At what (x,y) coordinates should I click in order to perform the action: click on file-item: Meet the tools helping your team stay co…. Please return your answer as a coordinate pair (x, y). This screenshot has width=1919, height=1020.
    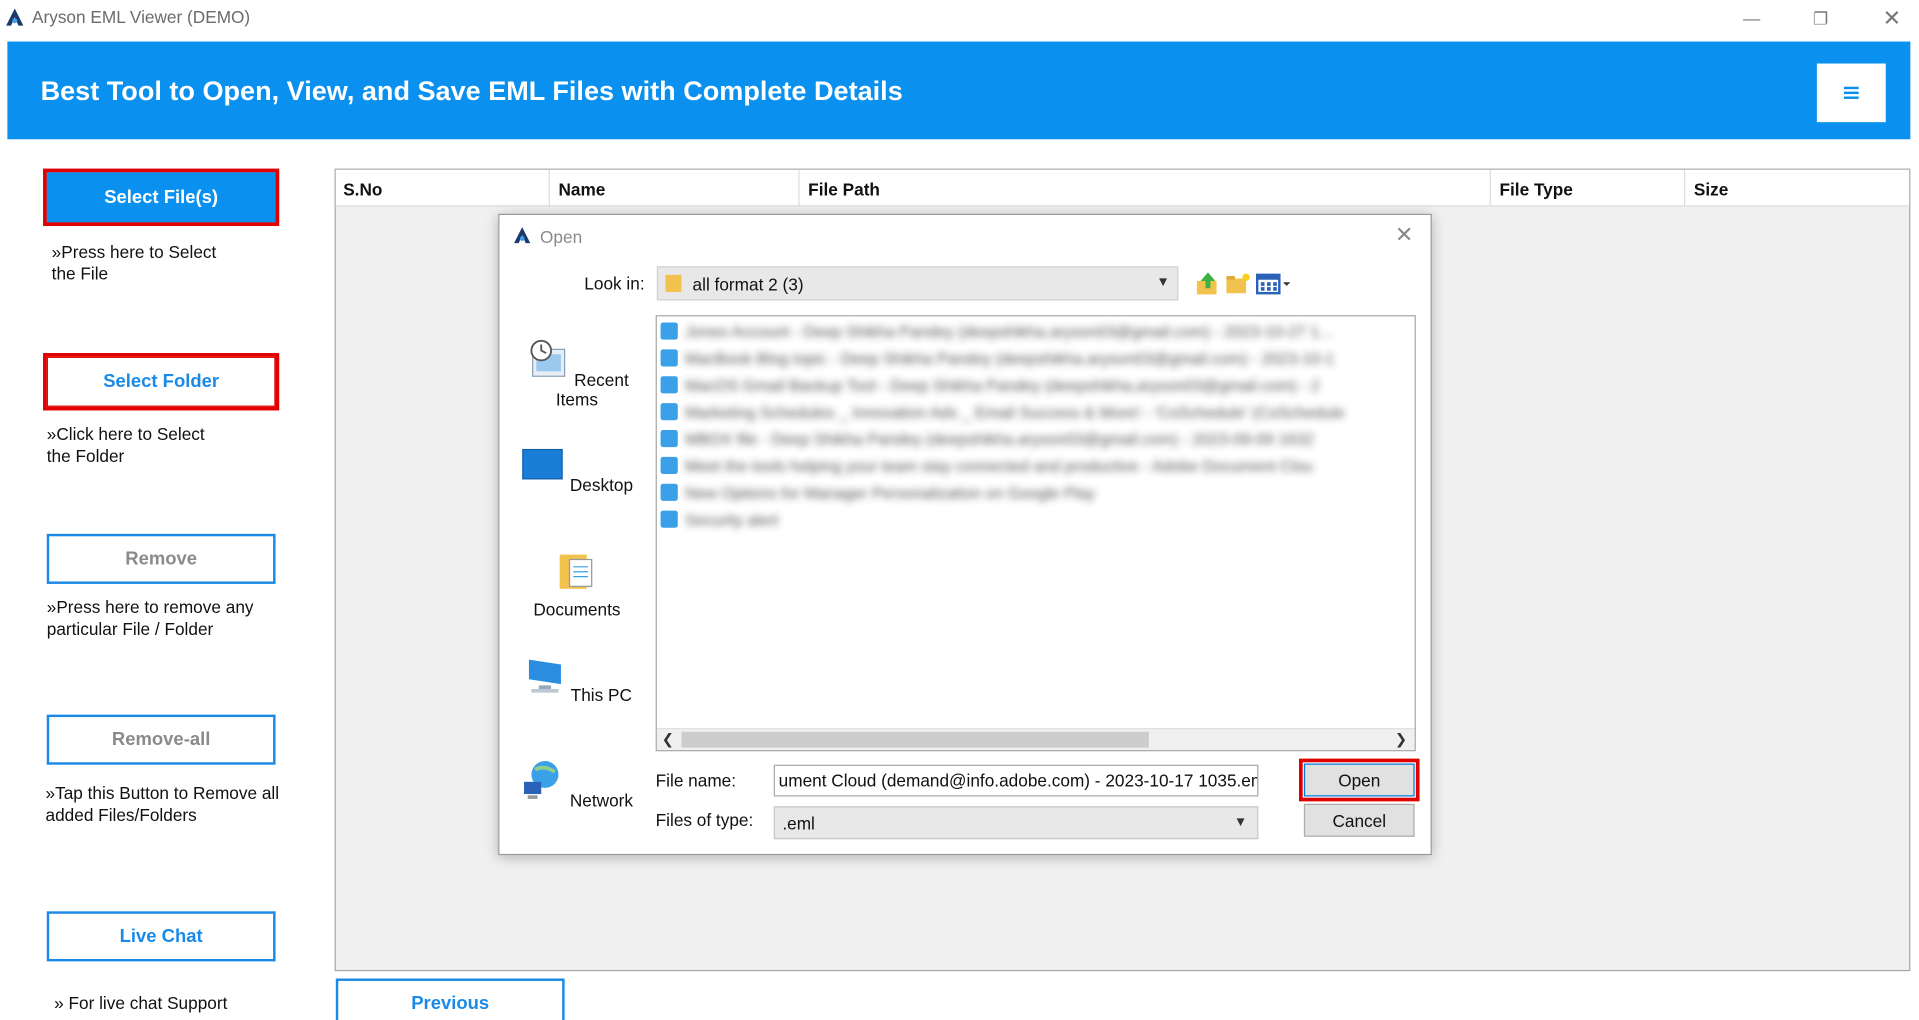
    Looking at the image, I should click on (986, 465).